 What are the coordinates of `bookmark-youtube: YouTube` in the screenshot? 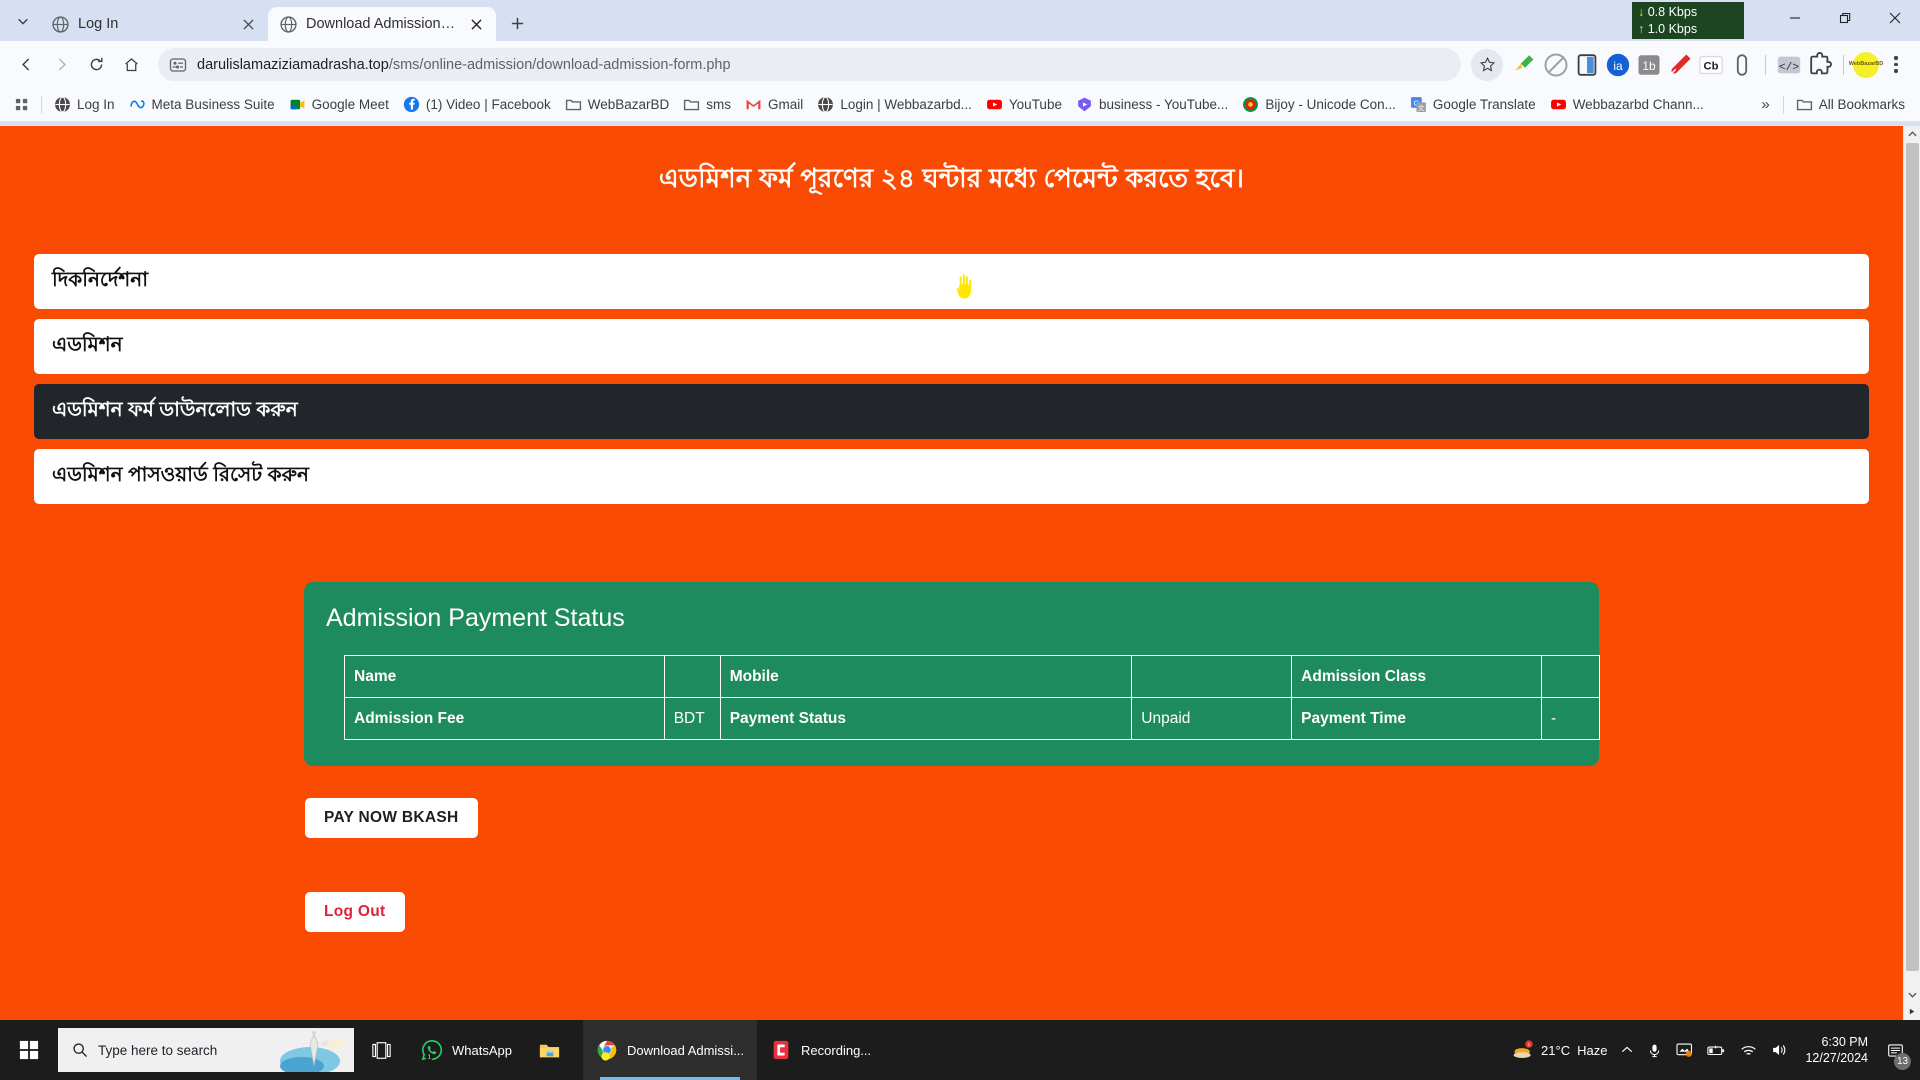 It's located at (1024, 104).